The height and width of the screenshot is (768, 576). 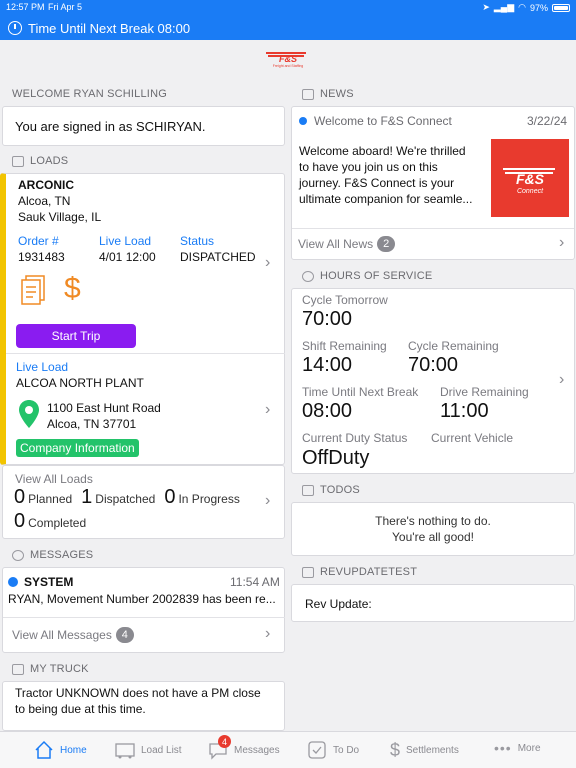 What do you see at coordinates (60, 217) in the screenshot?
I see `load-destination: Sauk Village, IL` at bounding box center [60, 217].